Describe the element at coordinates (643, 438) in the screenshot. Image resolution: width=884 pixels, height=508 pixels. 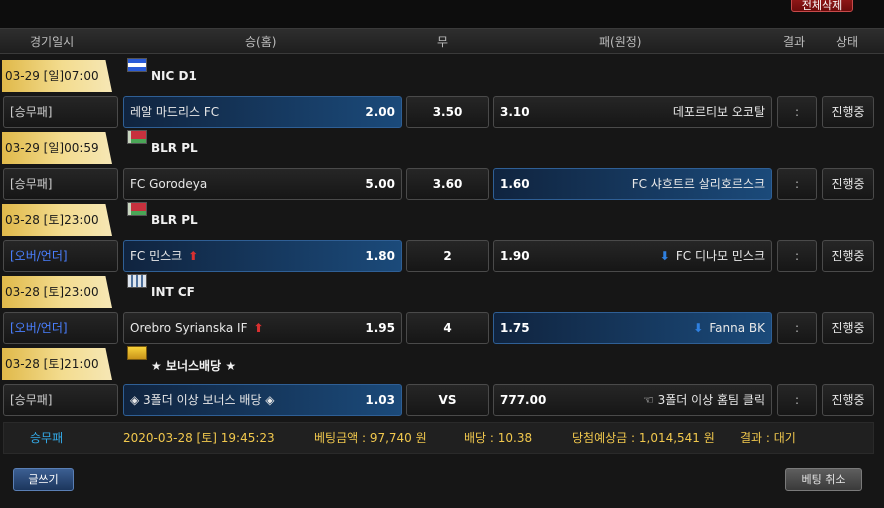
I see `summary-expected-win: 당첨예상금 : 1,014,541 원` at that location.